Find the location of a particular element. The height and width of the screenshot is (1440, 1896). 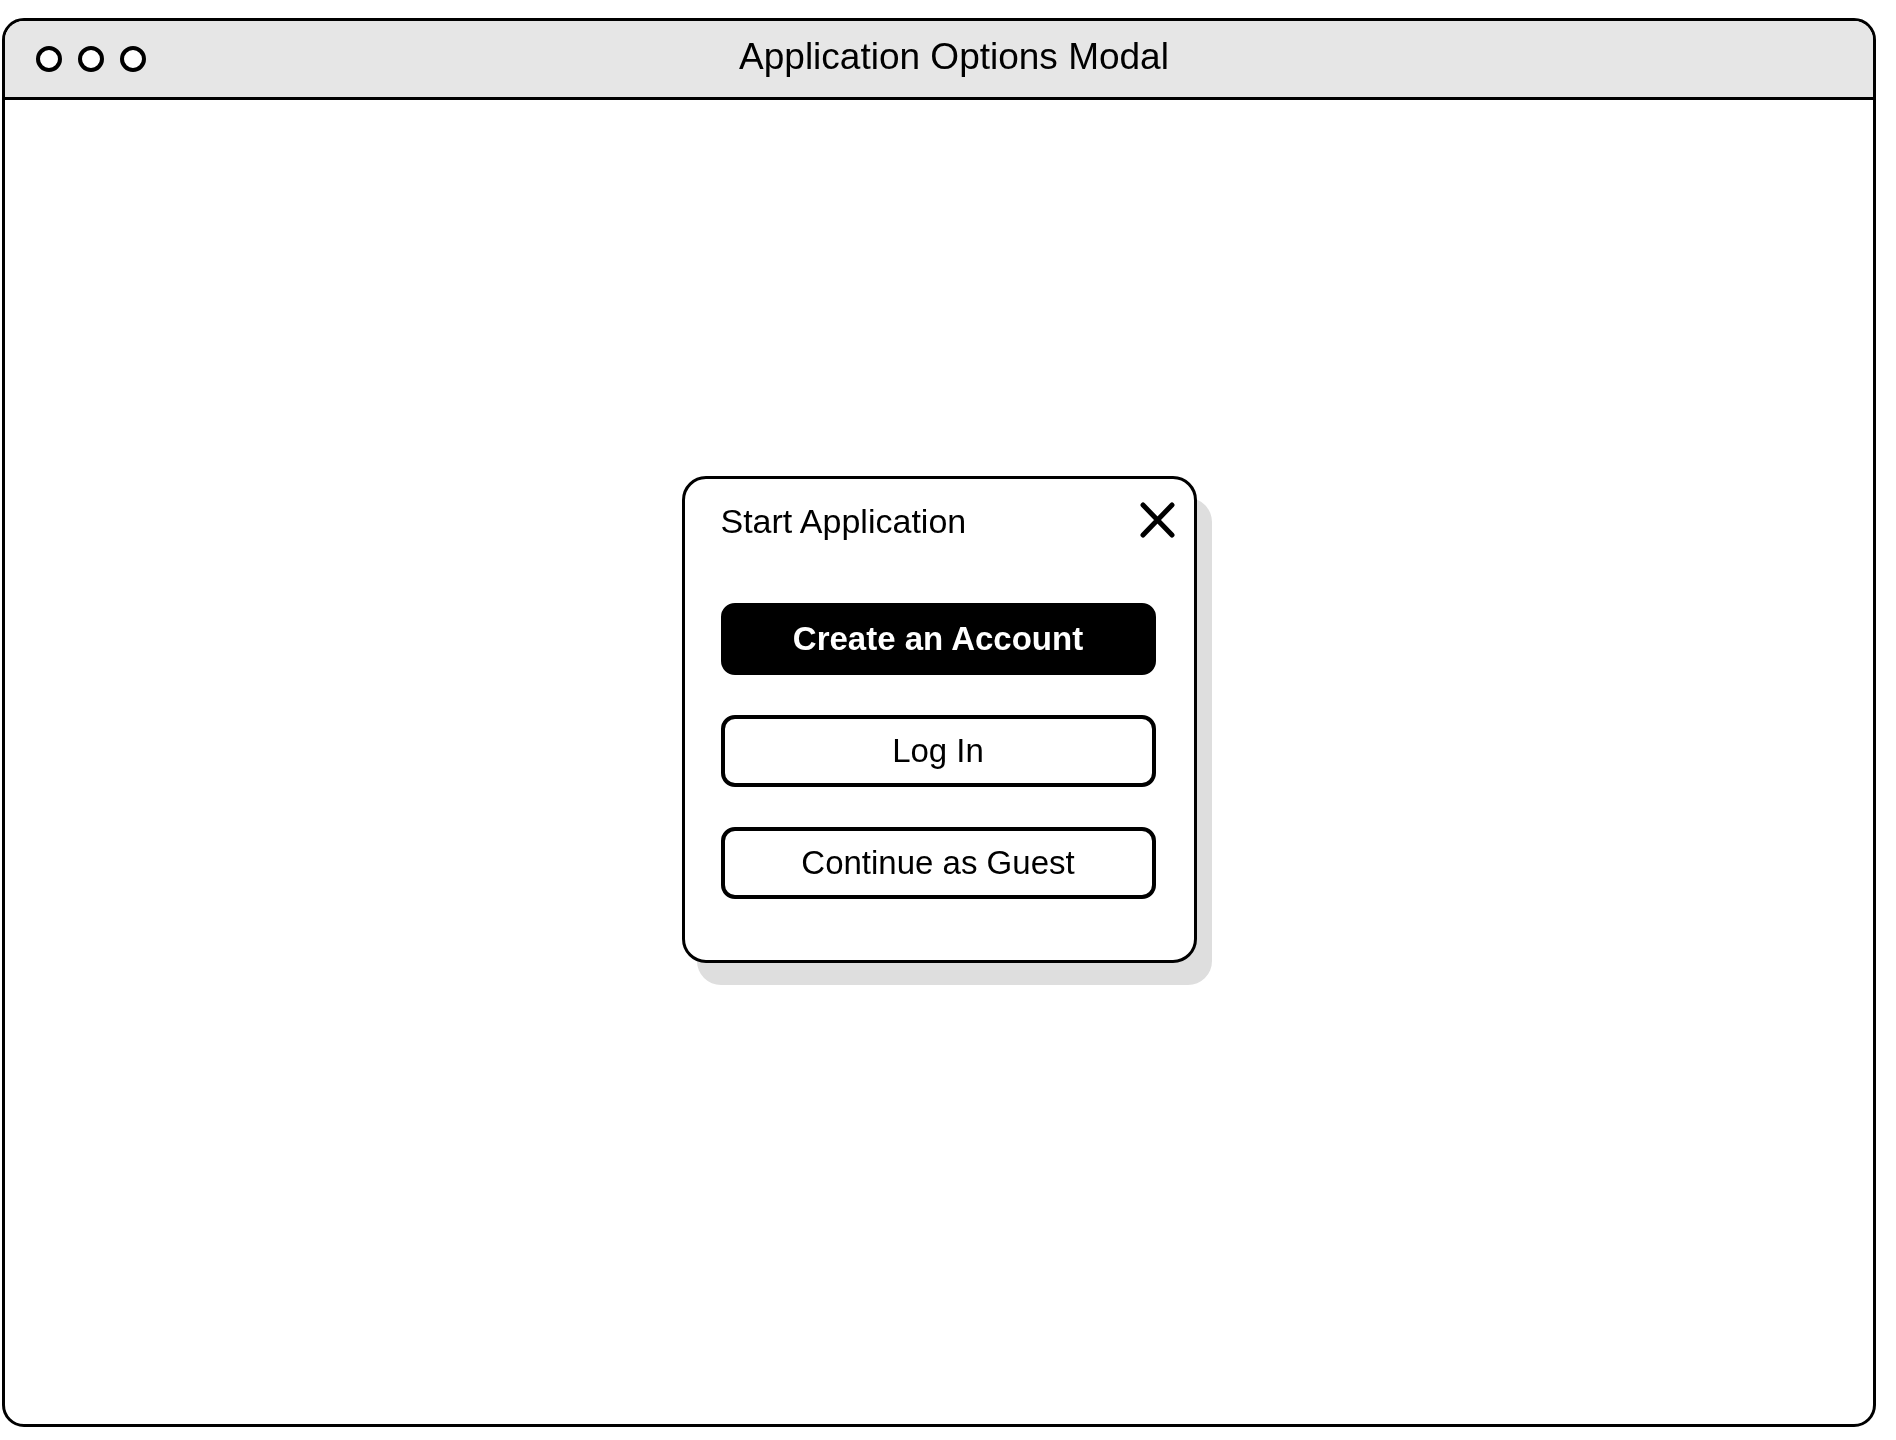

modal-title: Start Application is located at coordinates (843, 521).